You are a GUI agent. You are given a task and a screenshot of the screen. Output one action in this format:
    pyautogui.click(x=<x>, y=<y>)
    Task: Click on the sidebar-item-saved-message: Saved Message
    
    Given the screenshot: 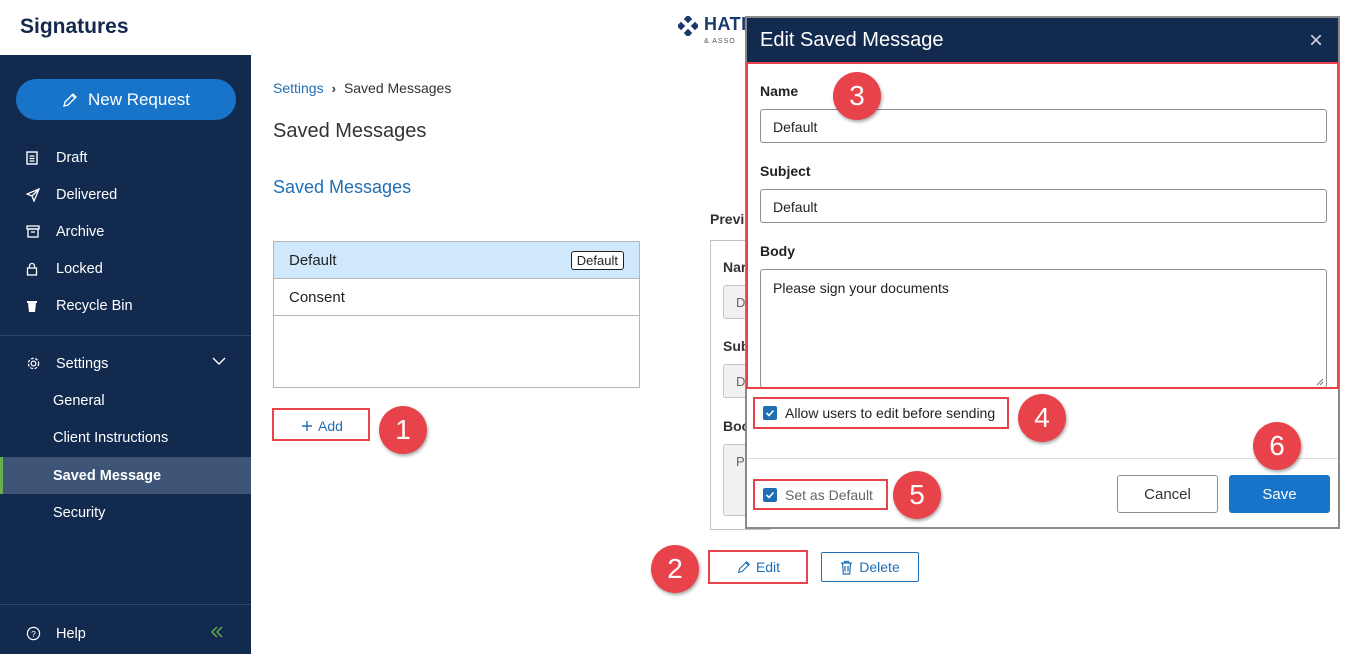 What is the action you would take?
    pyautogui.click(x=125, y=475)
    